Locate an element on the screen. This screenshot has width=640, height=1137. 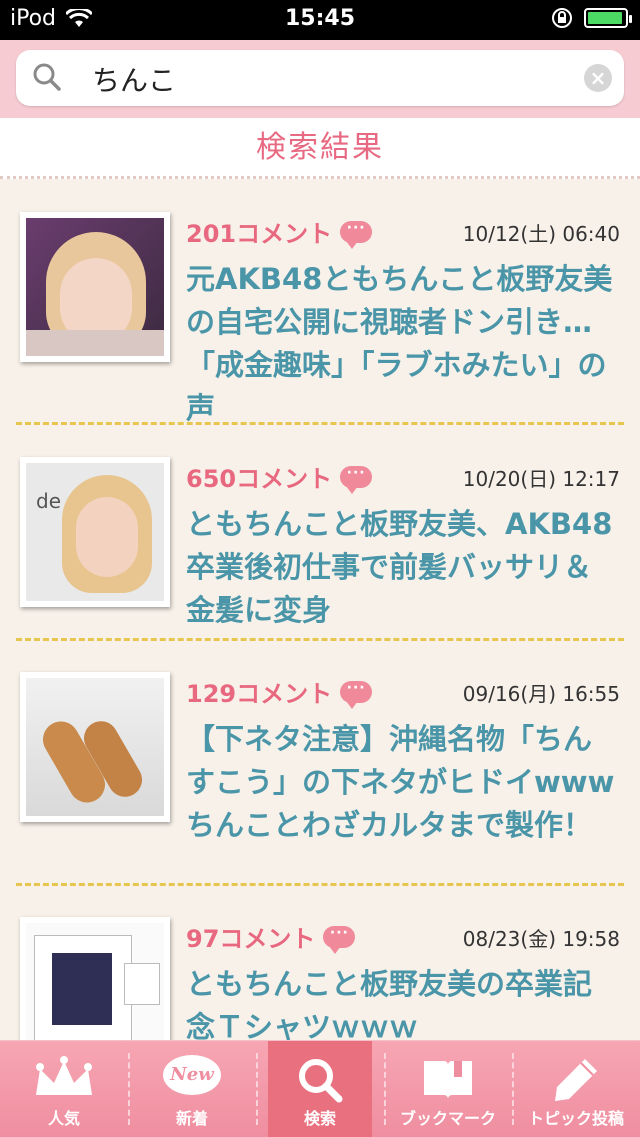
comment-count-label: 129コメント is located at coordinates (259, 694).